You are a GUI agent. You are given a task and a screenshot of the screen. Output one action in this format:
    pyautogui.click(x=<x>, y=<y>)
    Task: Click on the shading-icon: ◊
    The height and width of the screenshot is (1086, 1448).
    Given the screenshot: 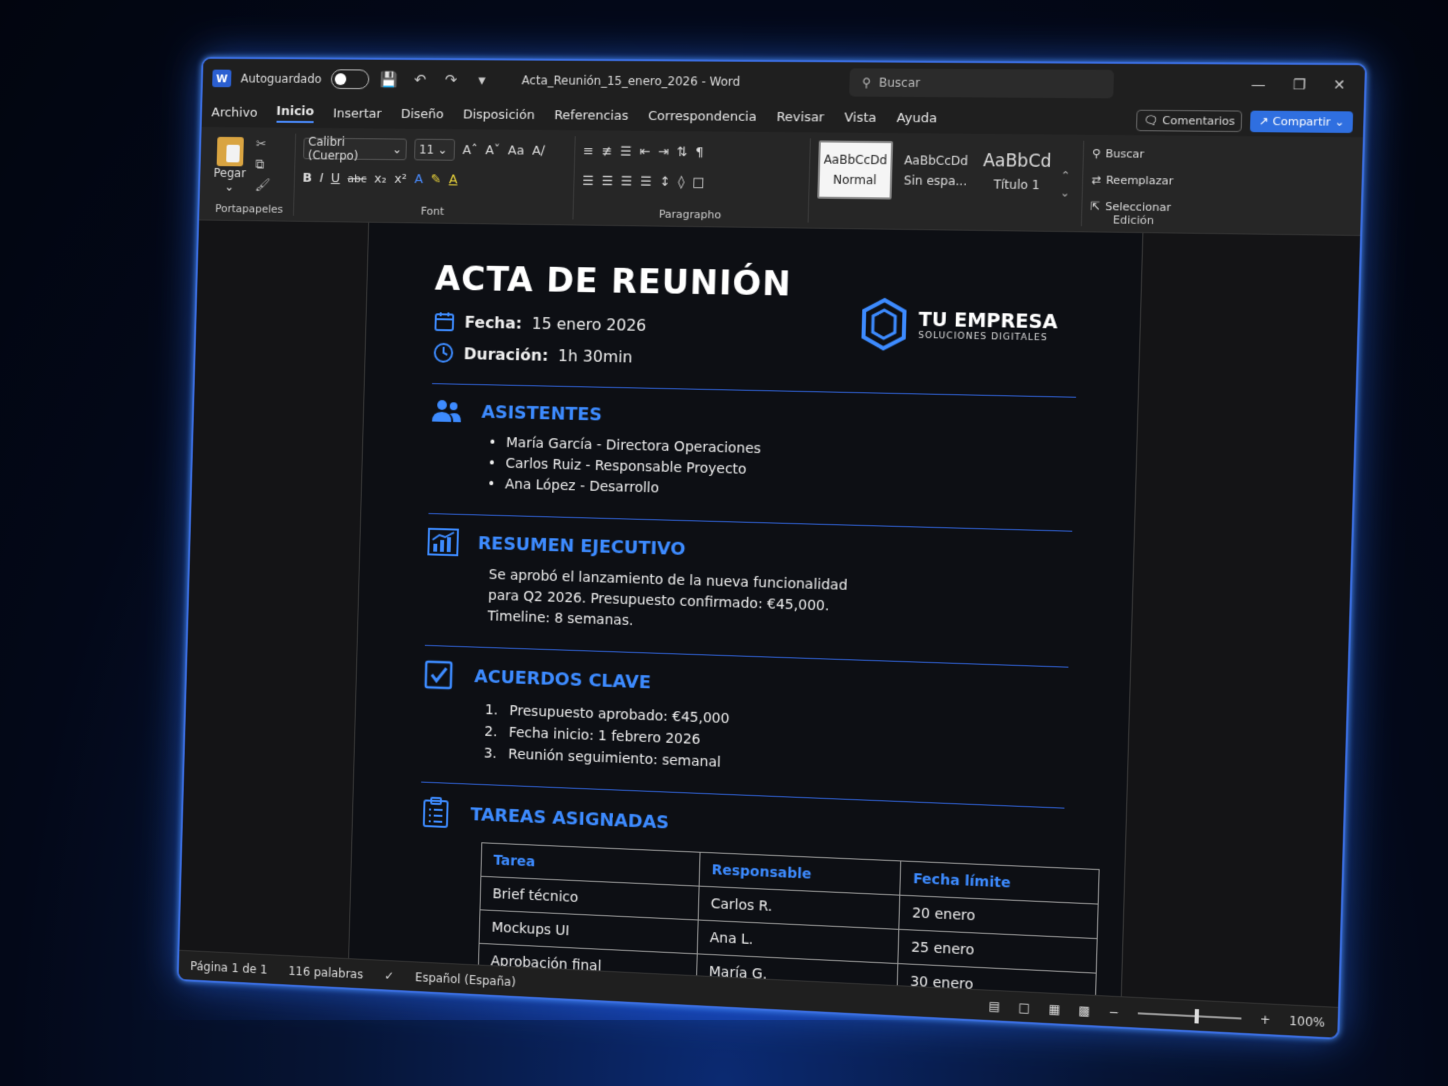 What is the action you would take?
    pyautogui.click(x=681, y=182)
    